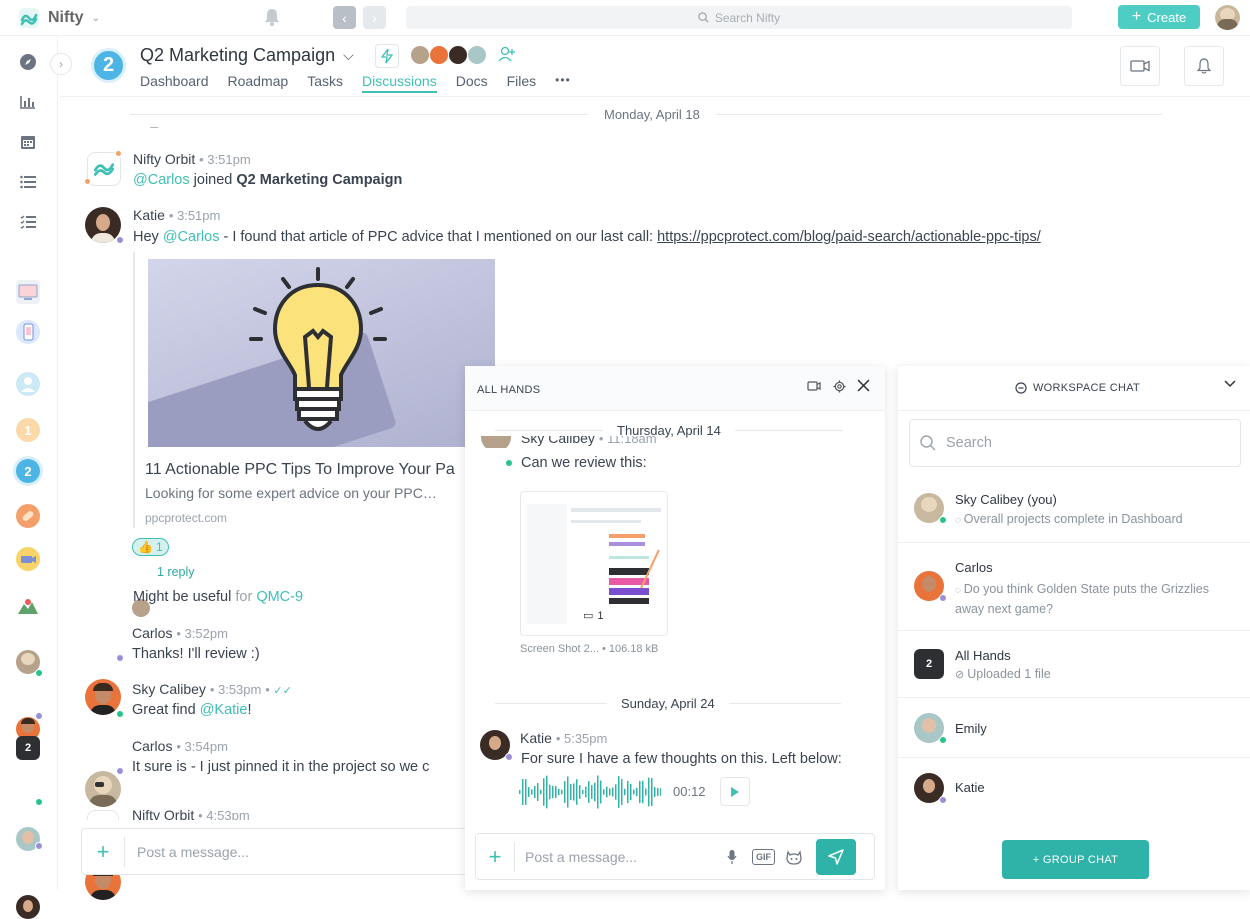 This screenshot has width=1250, height=919. What do you see at coordinates (279, 597) in the screenshot?
I see `task-link: QMC-9` at bounding box center [279, 597].